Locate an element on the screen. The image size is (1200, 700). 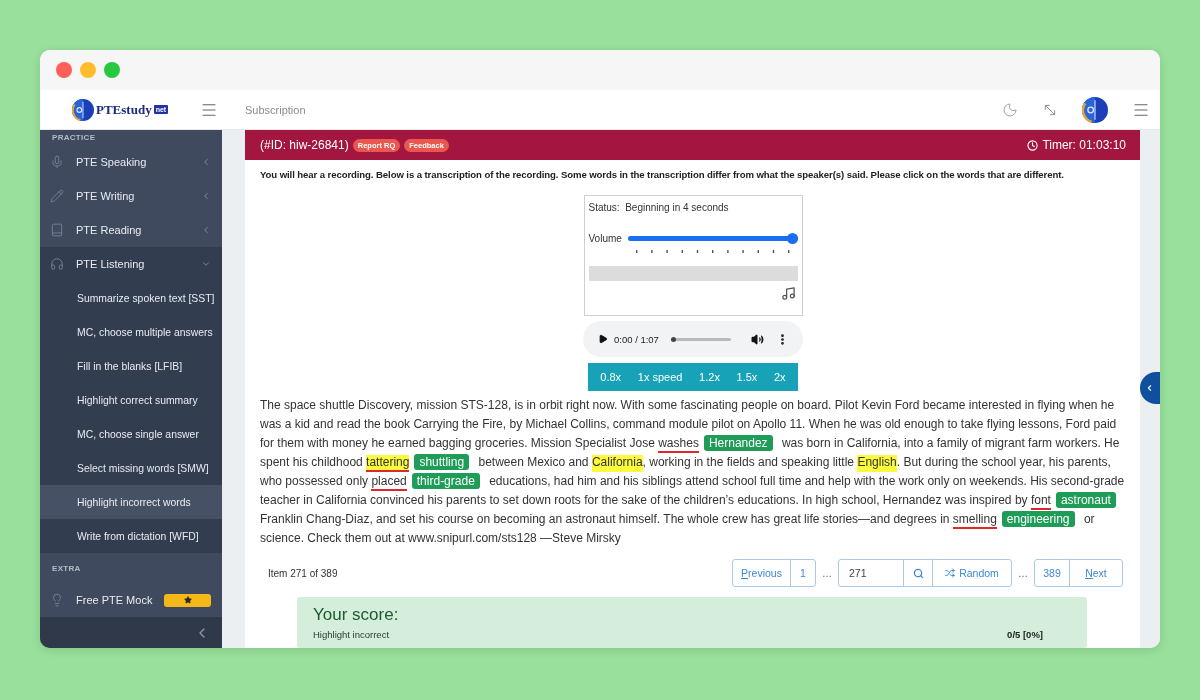
side-panel-toggle is located at coordinates (1150, 388).